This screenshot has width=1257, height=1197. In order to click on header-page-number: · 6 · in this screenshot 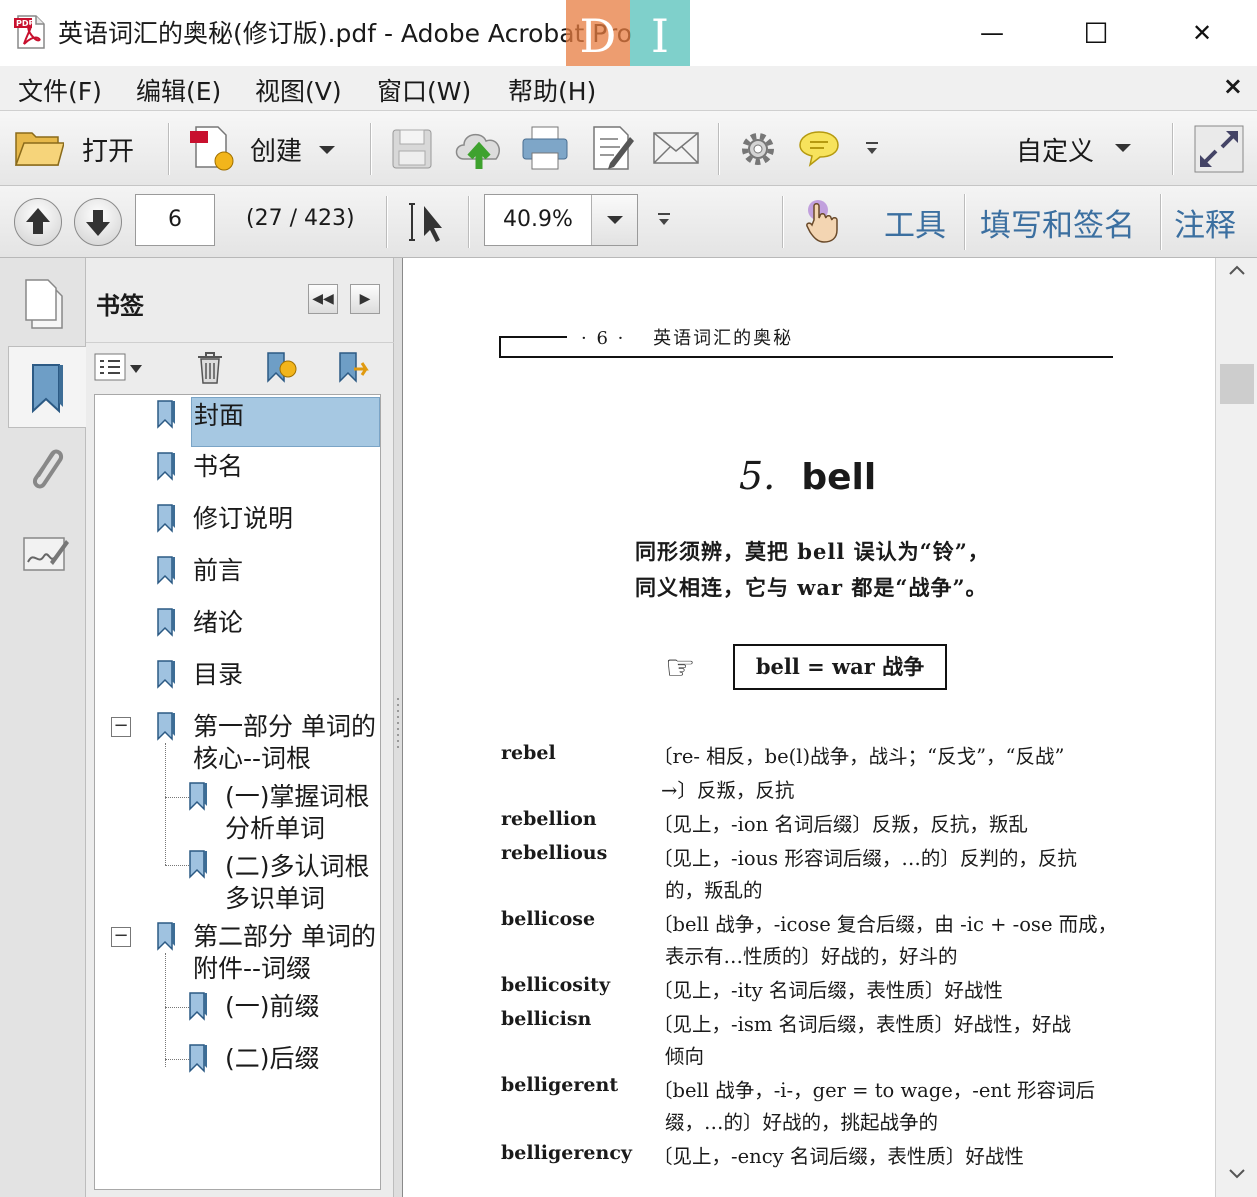, I will do `click(603, 338)`.